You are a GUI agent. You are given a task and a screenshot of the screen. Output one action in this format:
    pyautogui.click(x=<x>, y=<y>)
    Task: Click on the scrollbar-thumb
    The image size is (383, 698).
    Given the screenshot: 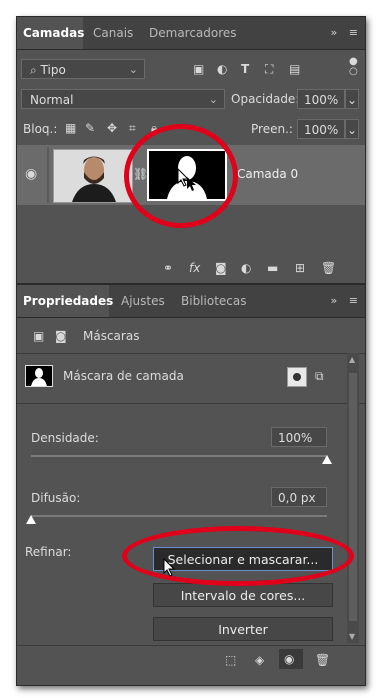 What is the action you would take?
    pyautogui.click(x=353, y=497)
    